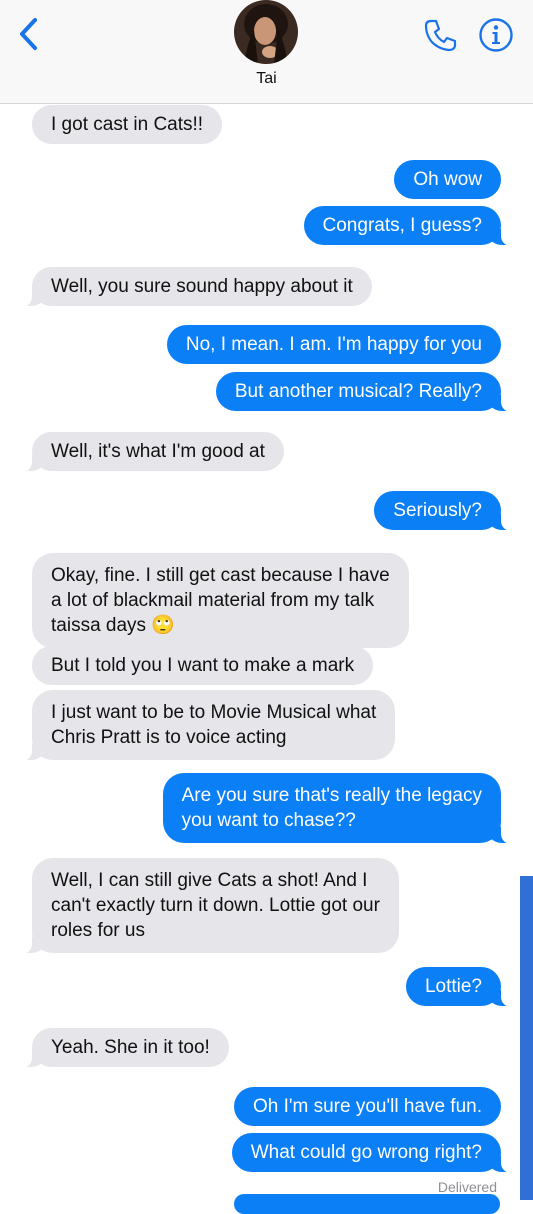  I want to click on message-text: Lottie?, so click(453, 986).